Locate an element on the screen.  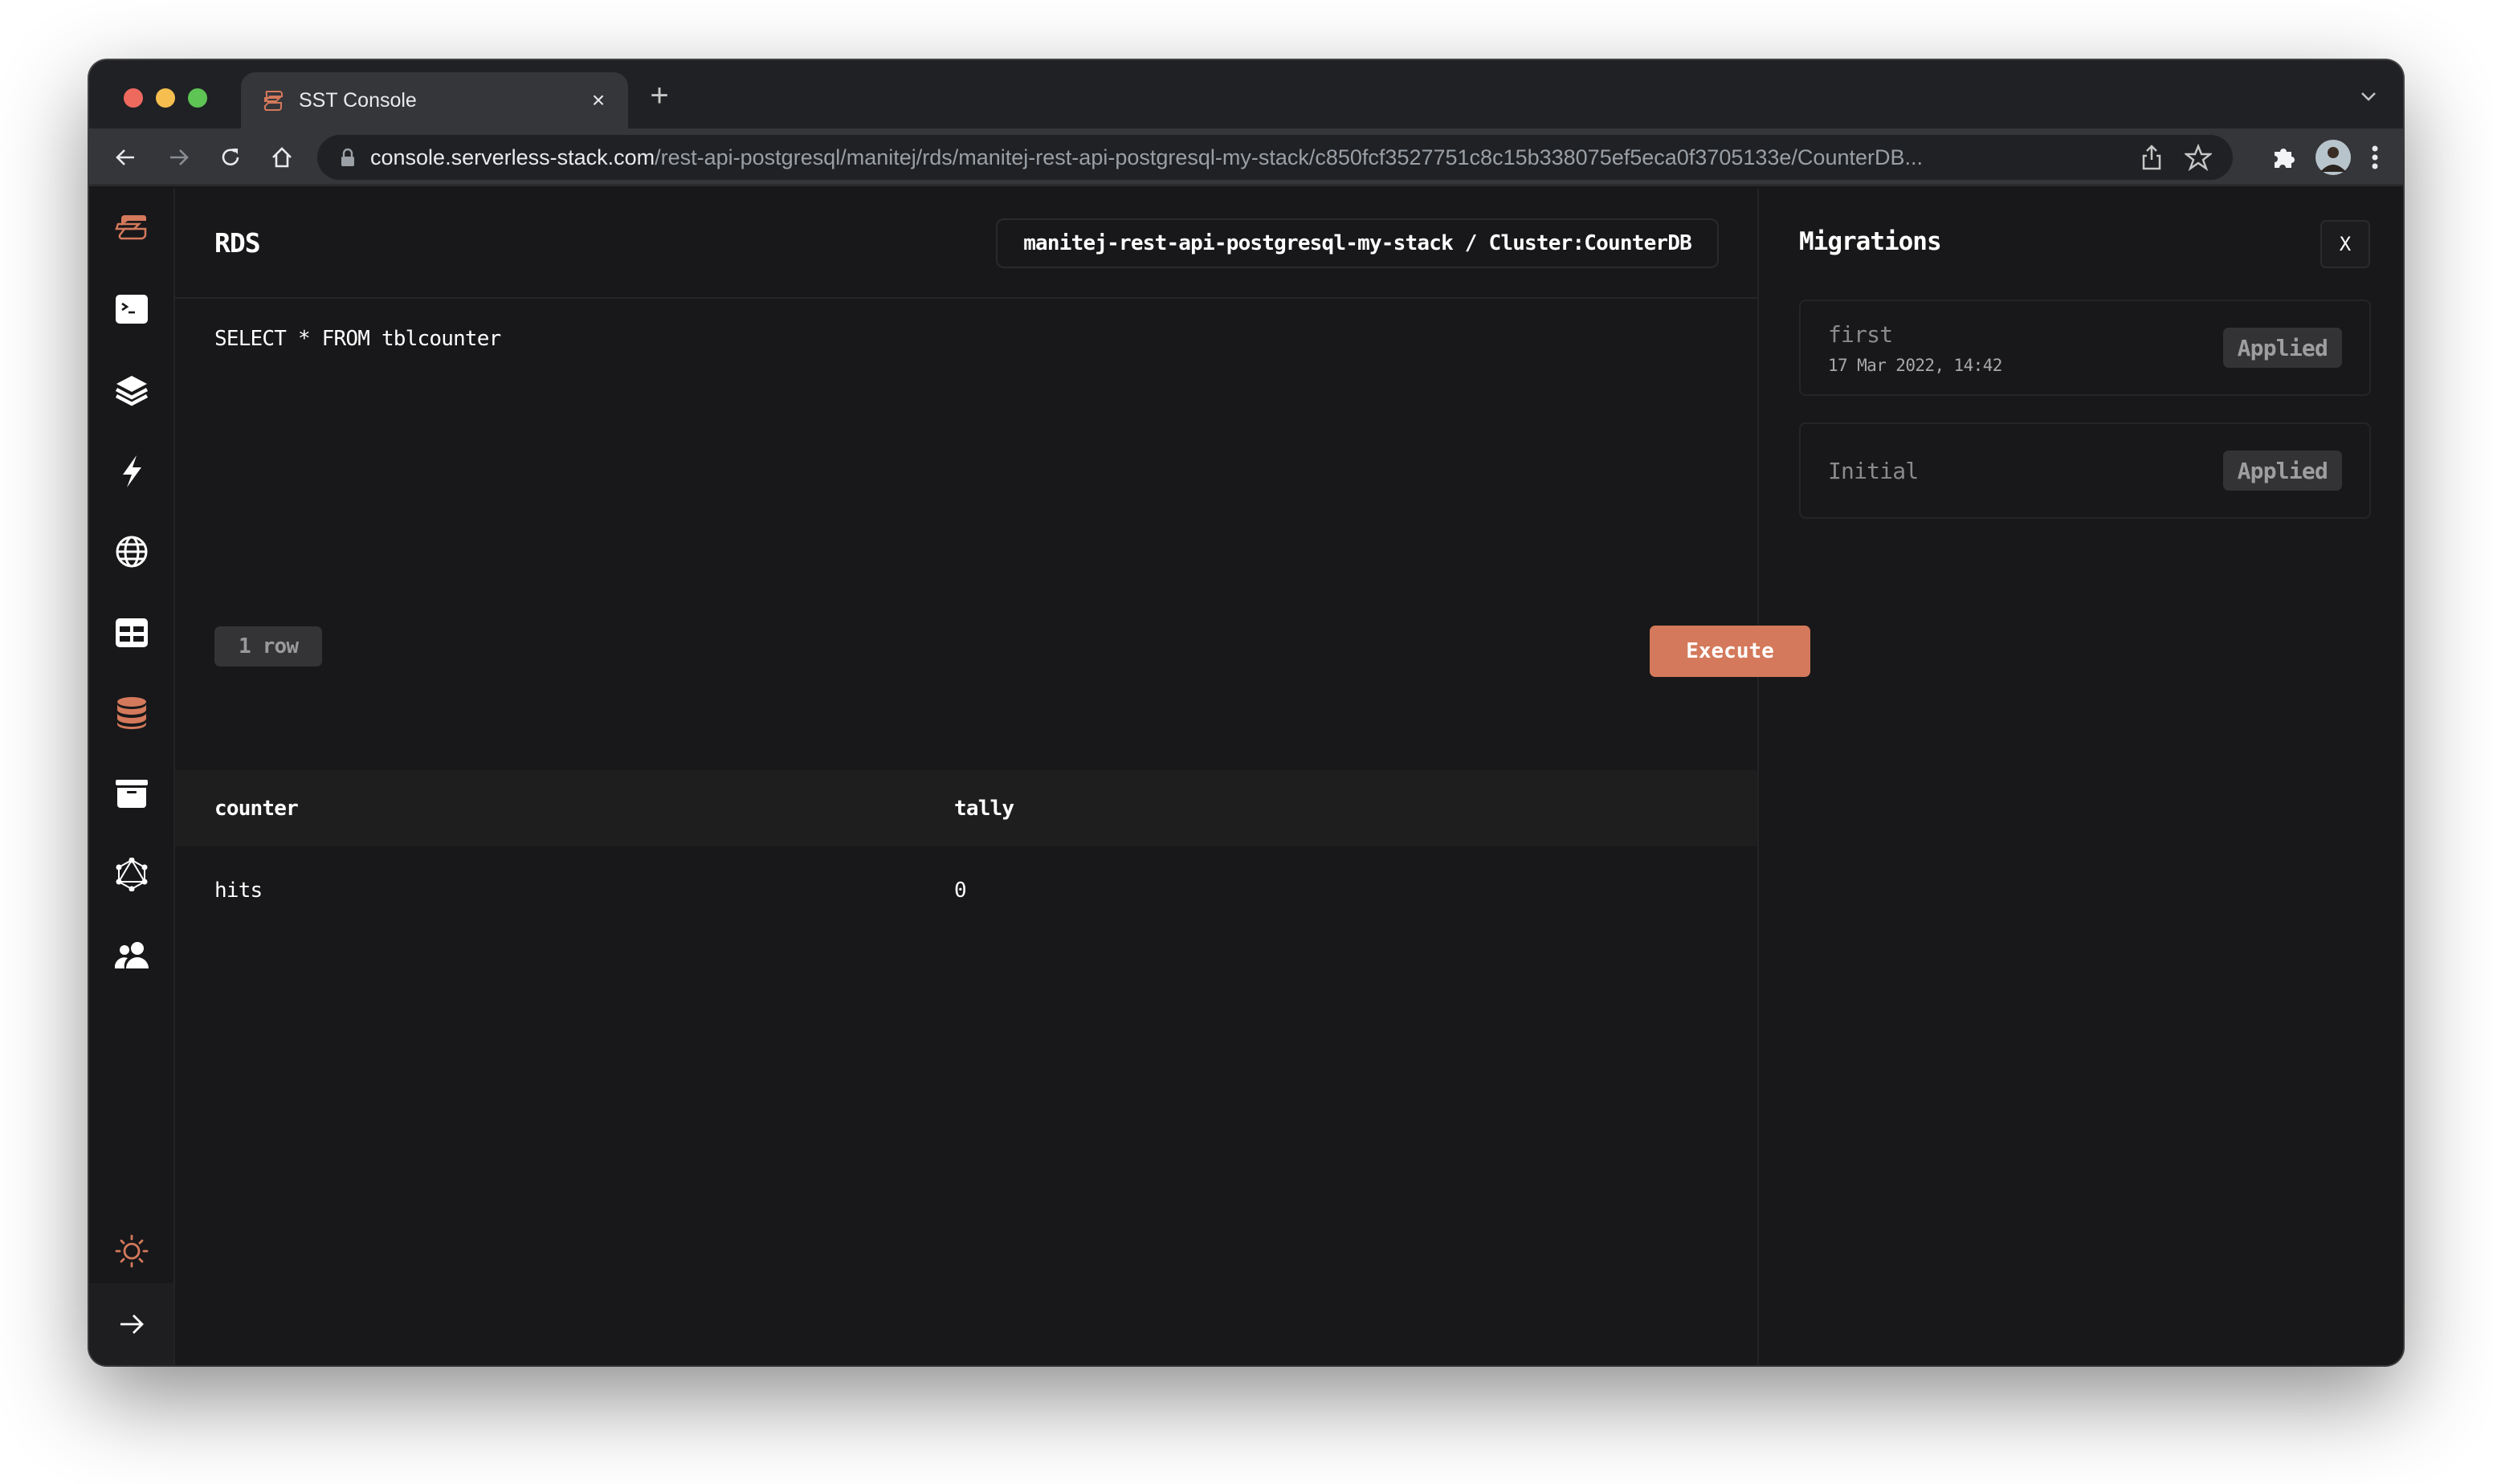
graphql-icon is located at coordinates (132, 874).